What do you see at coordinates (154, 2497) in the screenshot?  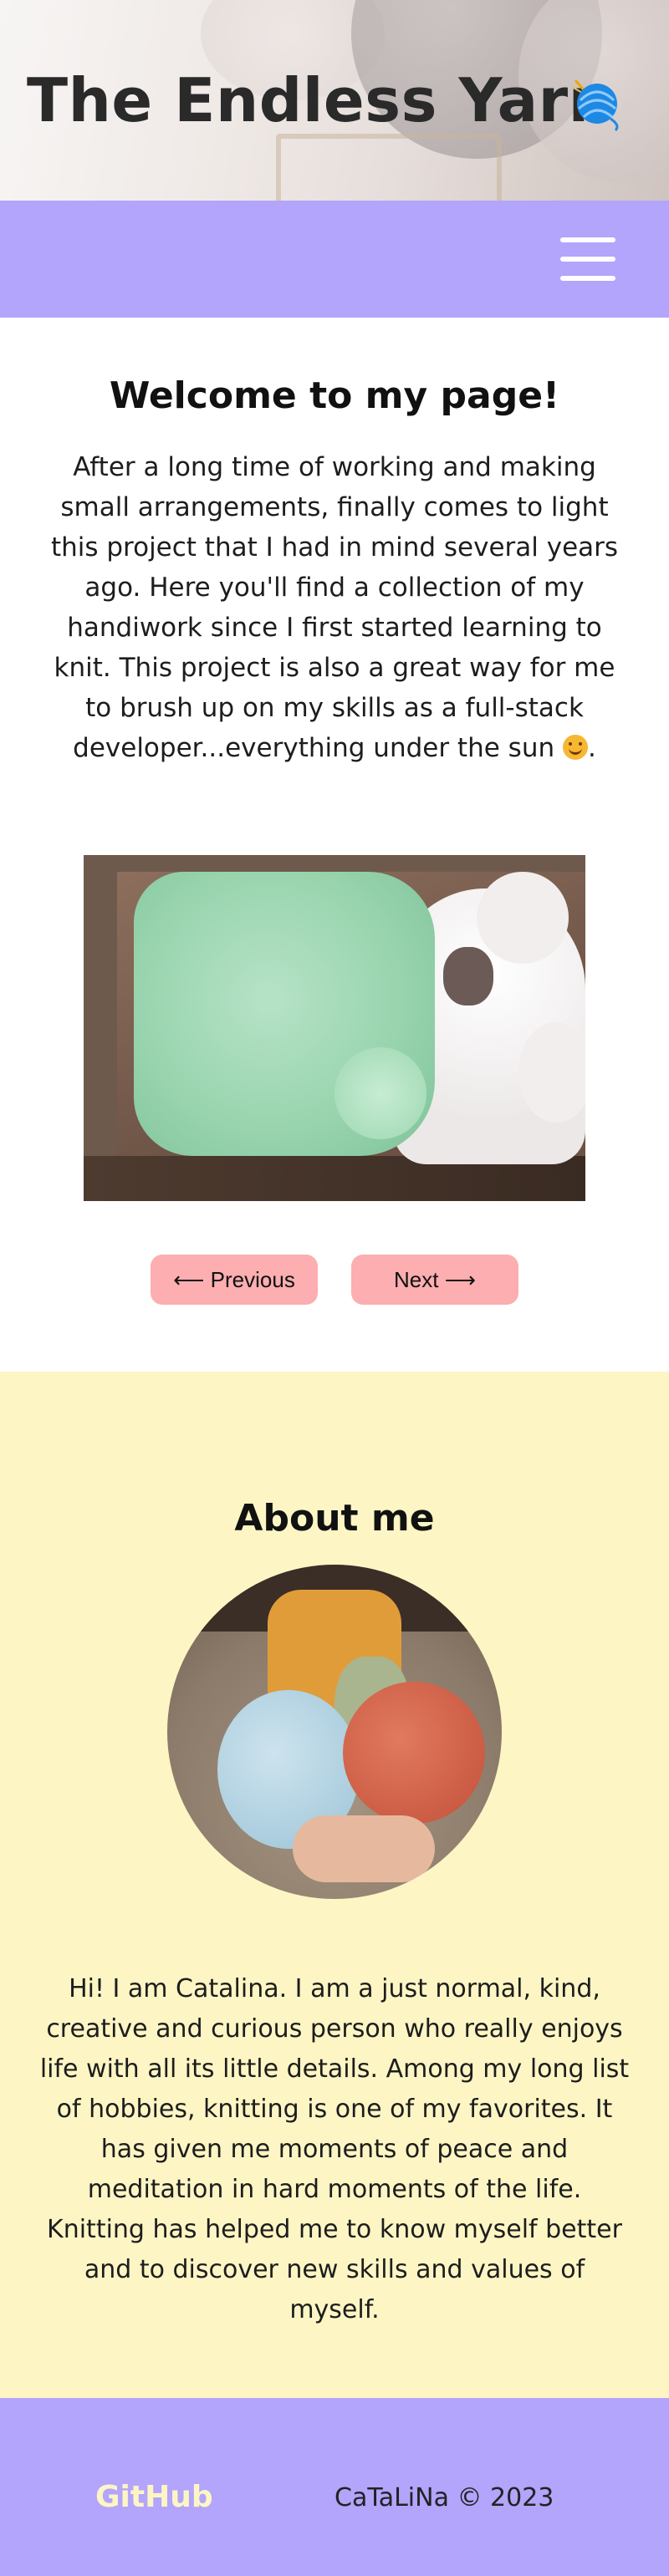 I see `github-link: GitHub` at bounding box center [154, 2497].